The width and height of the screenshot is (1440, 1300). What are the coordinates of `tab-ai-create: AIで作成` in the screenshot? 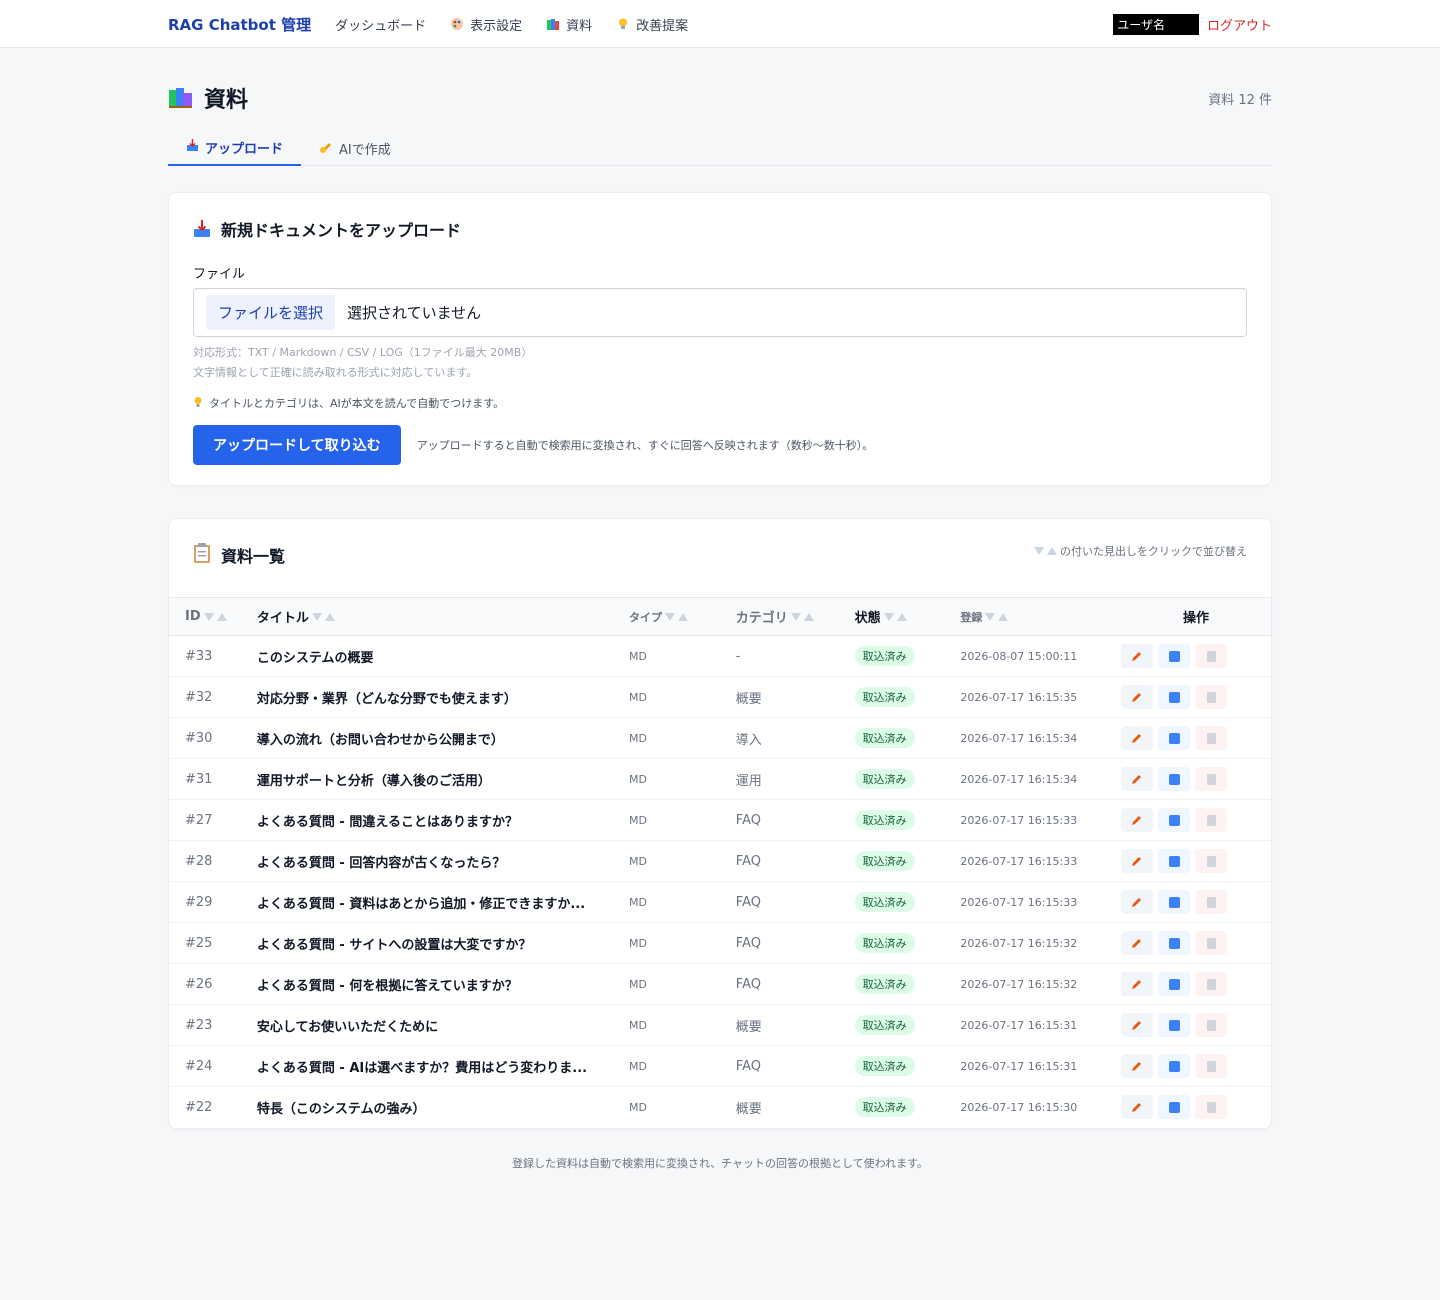 It's located at (355, 148).